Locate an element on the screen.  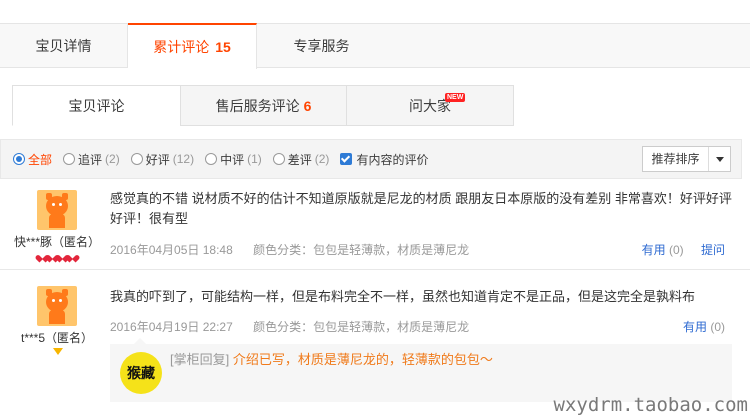
filter-all: 全部 is located at coordinates (32, 159).